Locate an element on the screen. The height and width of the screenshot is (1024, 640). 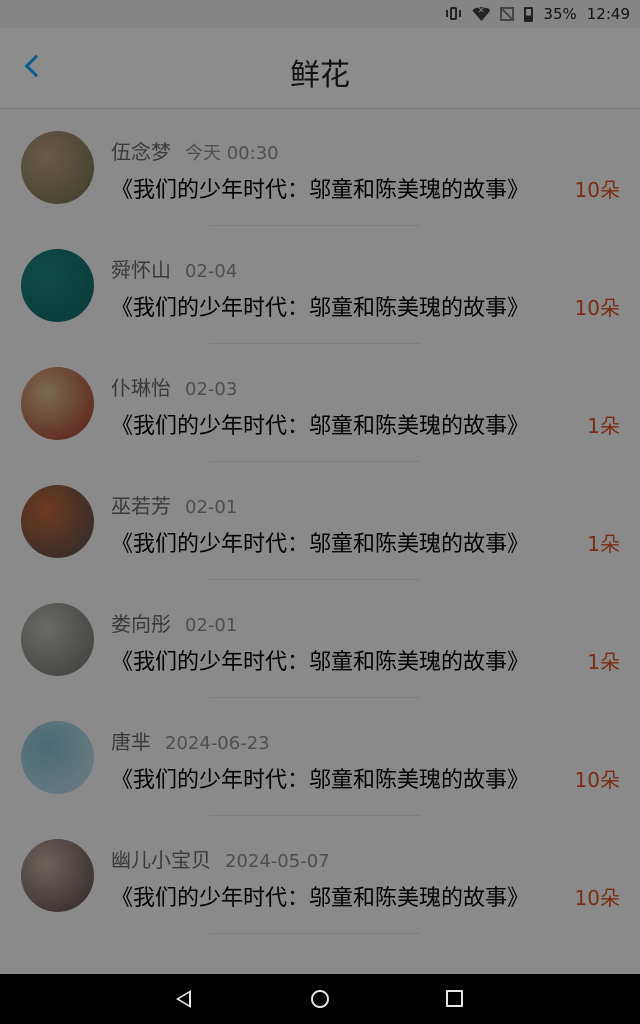
app-header: 鲜花 is located at coordinates (320, 68).